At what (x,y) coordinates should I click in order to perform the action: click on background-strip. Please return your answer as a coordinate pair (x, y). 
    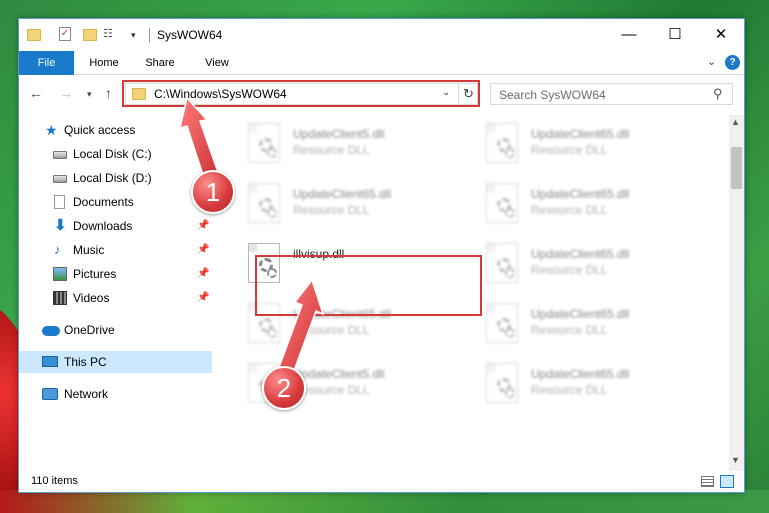
    Looking at the image, I should click on (384, 501).